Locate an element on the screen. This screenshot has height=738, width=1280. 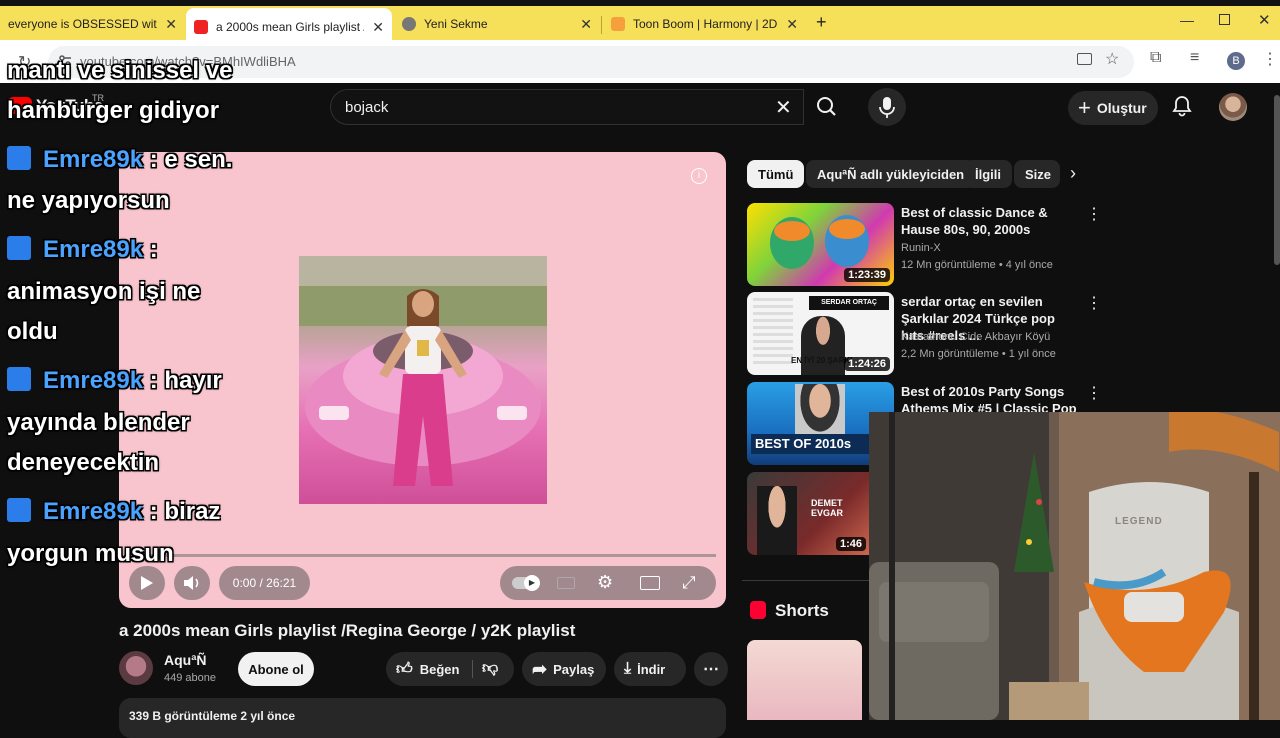
singer-photo is located at coordinates (823, 345).